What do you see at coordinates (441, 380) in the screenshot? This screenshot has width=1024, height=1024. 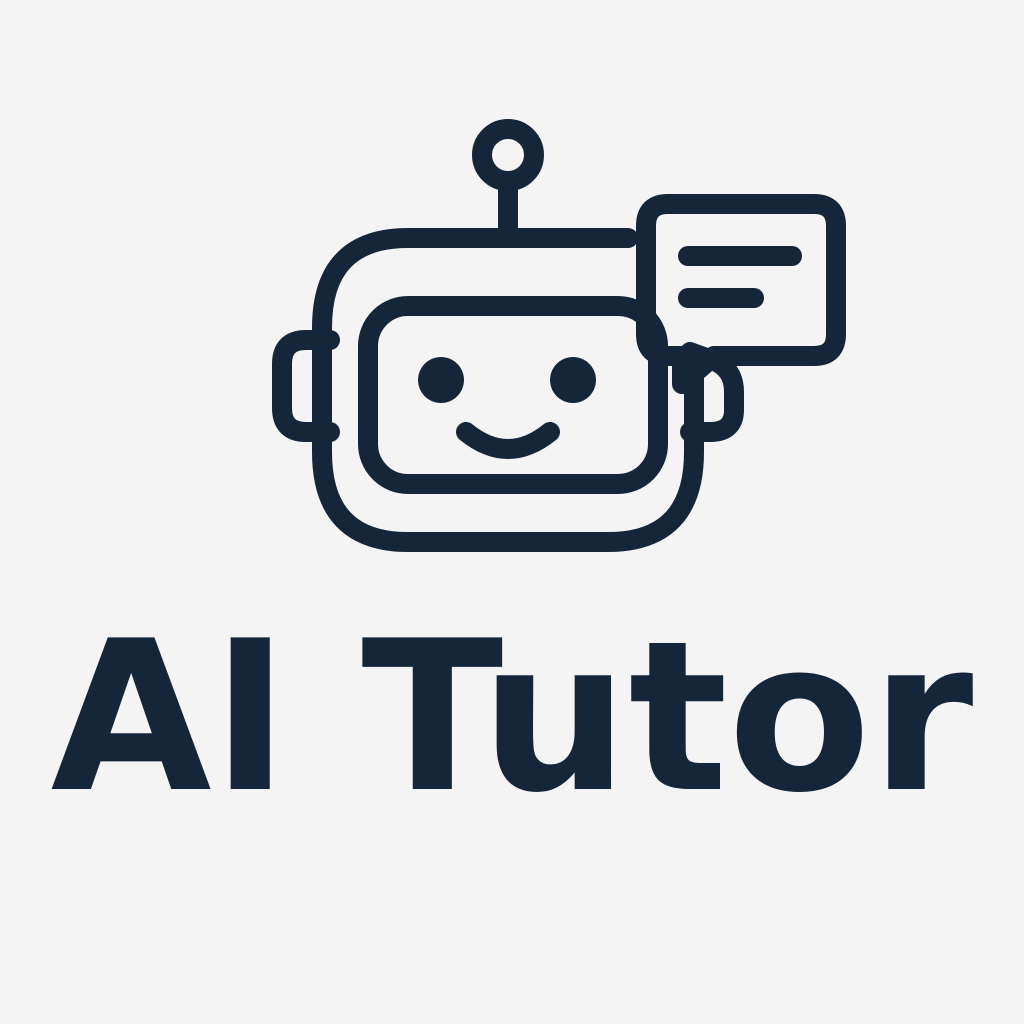 I see `left-eye-icon` at bounding box center [441, 380].